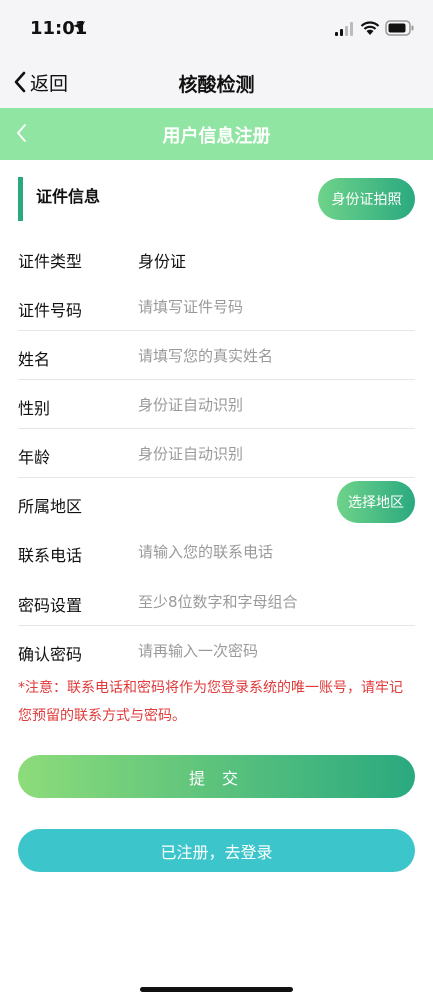  What do you see at coordinates (376, 502) in the screenshot?
I see `select-region-button: 选择地区` at bounding box center [376, 502].